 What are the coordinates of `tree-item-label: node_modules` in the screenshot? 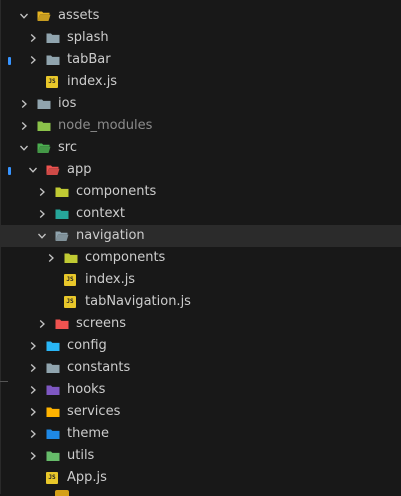 It's located at (105, 125).